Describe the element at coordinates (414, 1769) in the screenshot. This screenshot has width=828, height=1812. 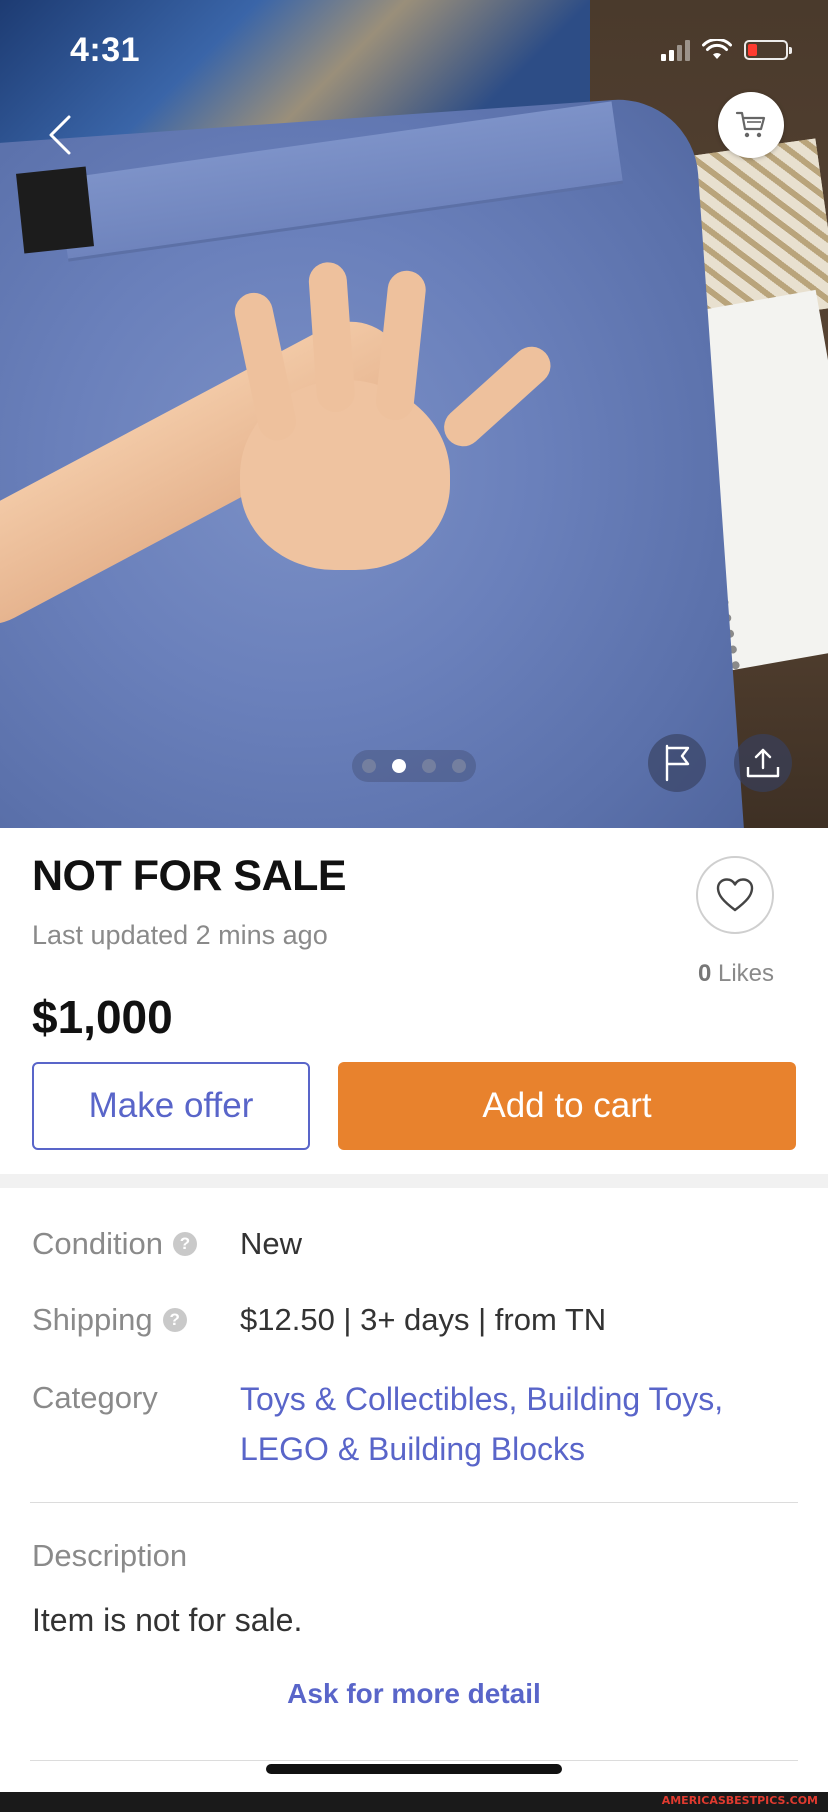
I see `home-indicator` at that location.